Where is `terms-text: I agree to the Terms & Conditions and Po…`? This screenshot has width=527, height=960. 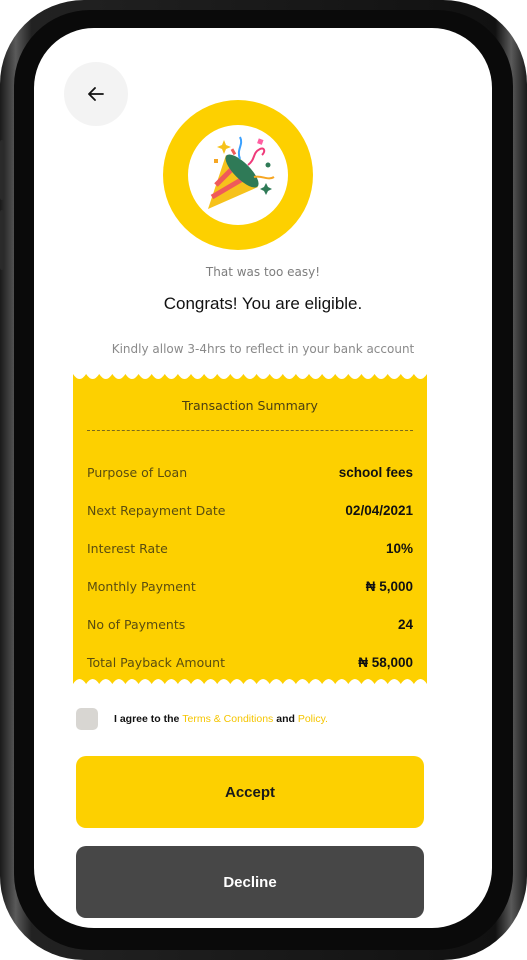 terms-text: I agree to the Terms & Conditions and Po… is located at coordinates (221, 719).